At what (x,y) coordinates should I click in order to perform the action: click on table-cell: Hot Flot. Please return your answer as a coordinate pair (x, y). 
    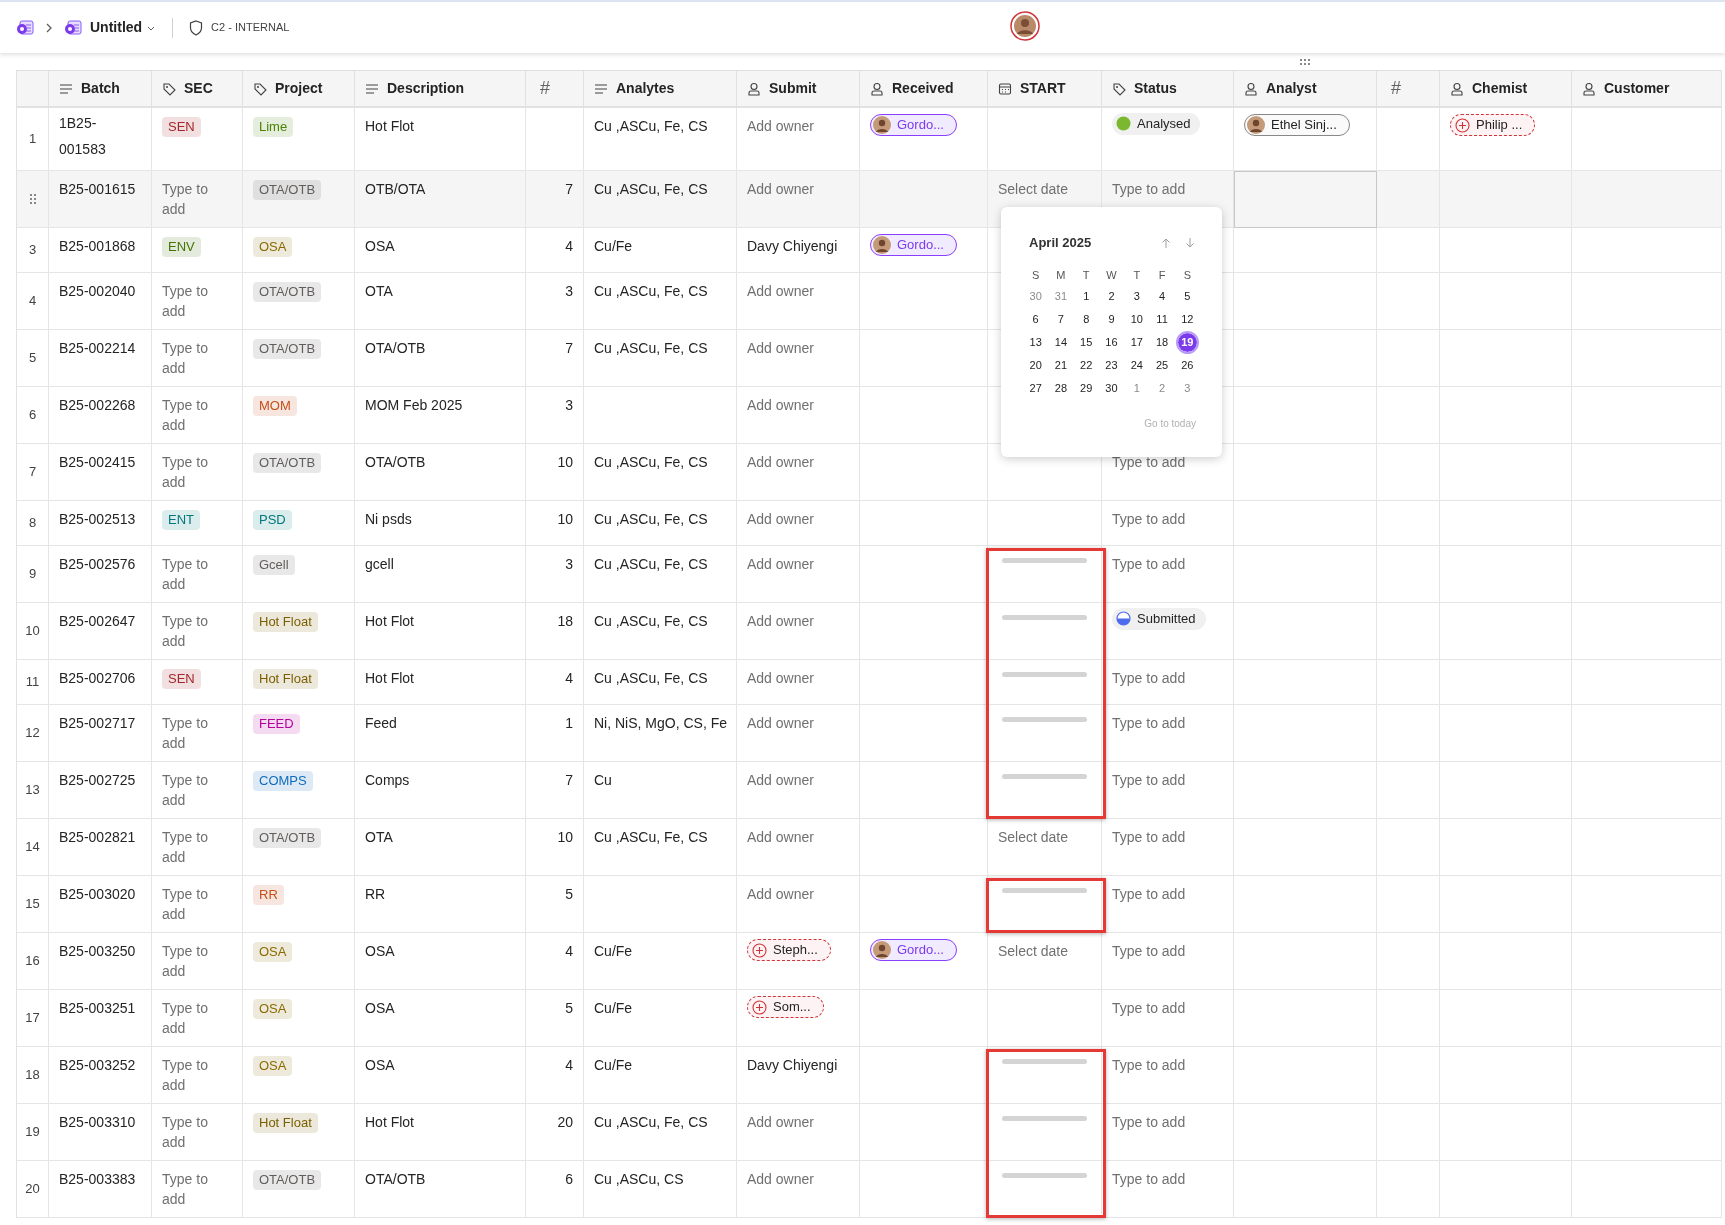
    Looking at the image, I should click on (440, 631).